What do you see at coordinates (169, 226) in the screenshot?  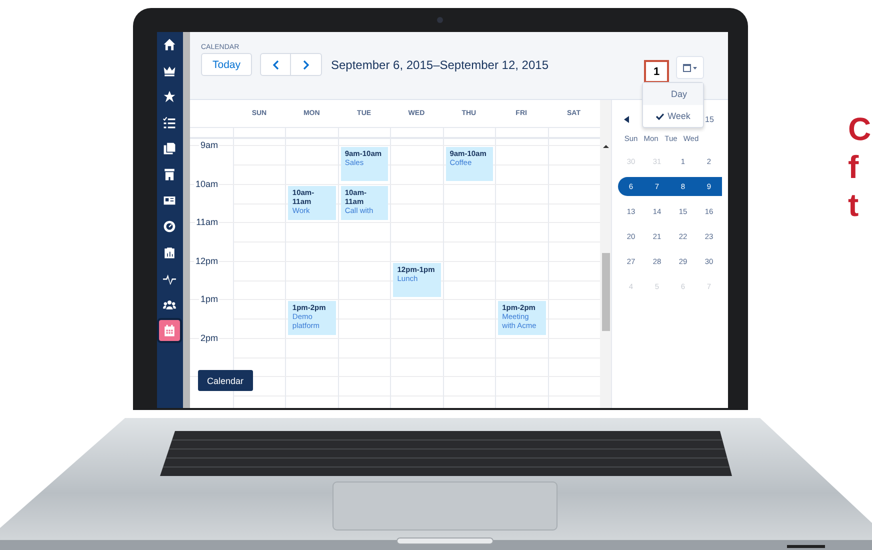 I see `gauge-icon` at bounding box center [169, 226].